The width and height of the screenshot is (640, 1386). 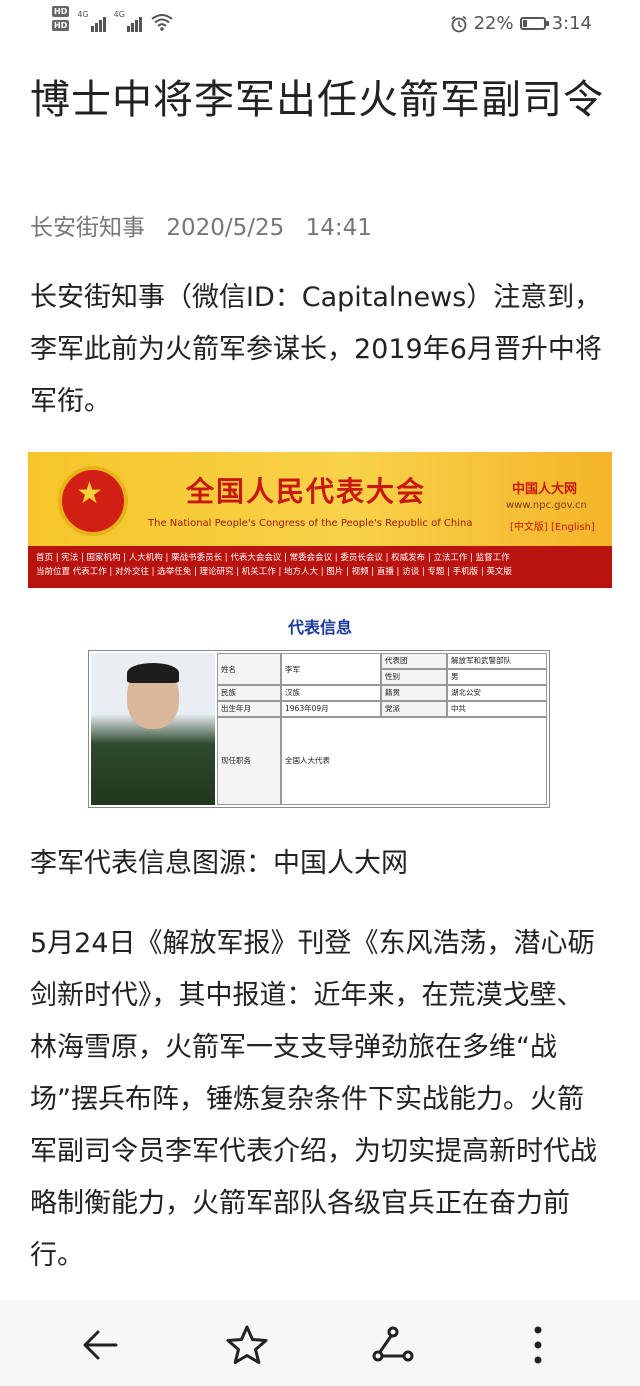 I want to click on hd-indicator: HD HD, so click(x=61, y=18).